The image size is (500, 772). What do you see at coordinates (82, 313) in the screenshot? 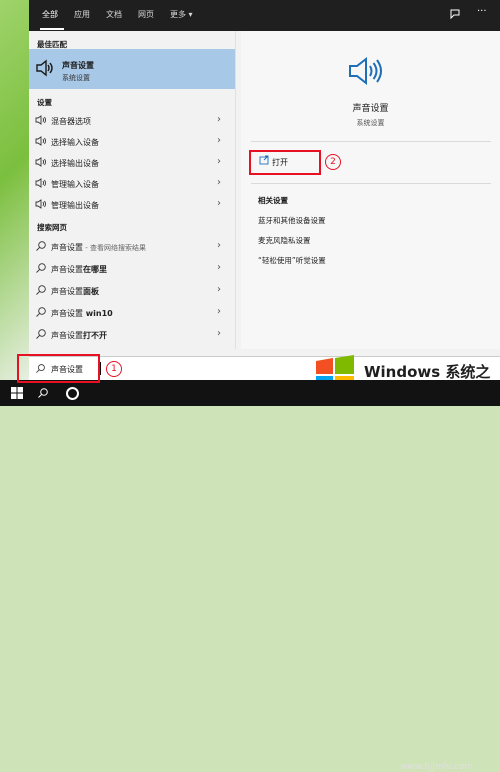
I see `web-result-label: 声音设置 win10` at bounding box center [82, 313].